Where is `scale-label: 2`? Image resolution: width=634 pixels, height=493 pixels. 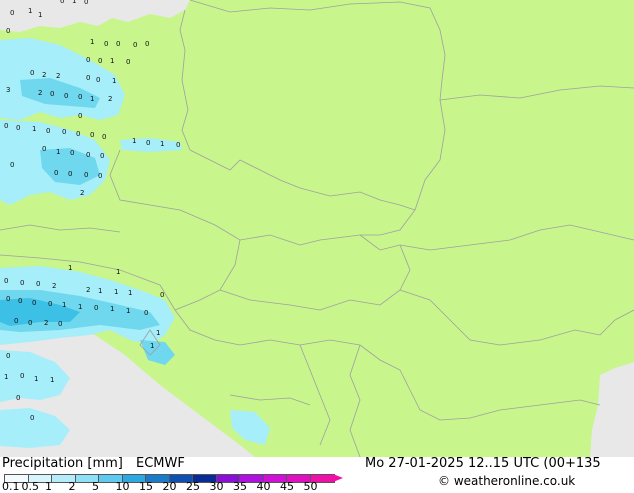 scale-label: 2 is located at coordinates (72, 486).